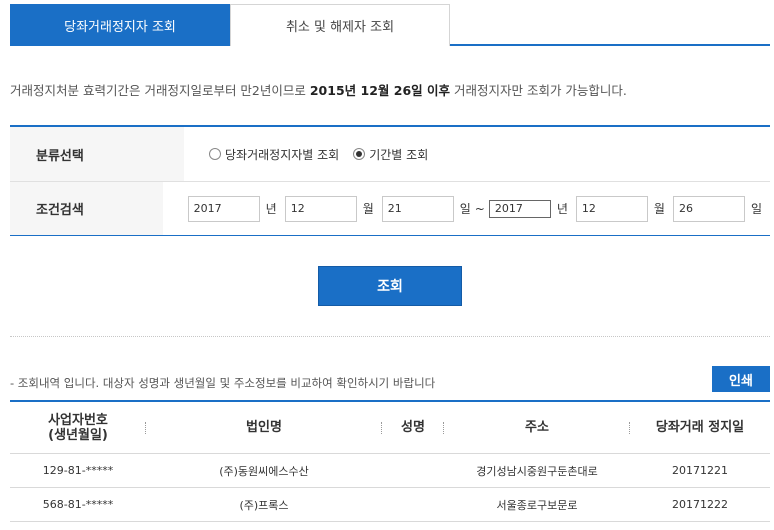 The image size is (774, 530). Describe the element at coordinates (264, 505) in the screenshot. I see `cell-corp: (주)프록스` at that location.